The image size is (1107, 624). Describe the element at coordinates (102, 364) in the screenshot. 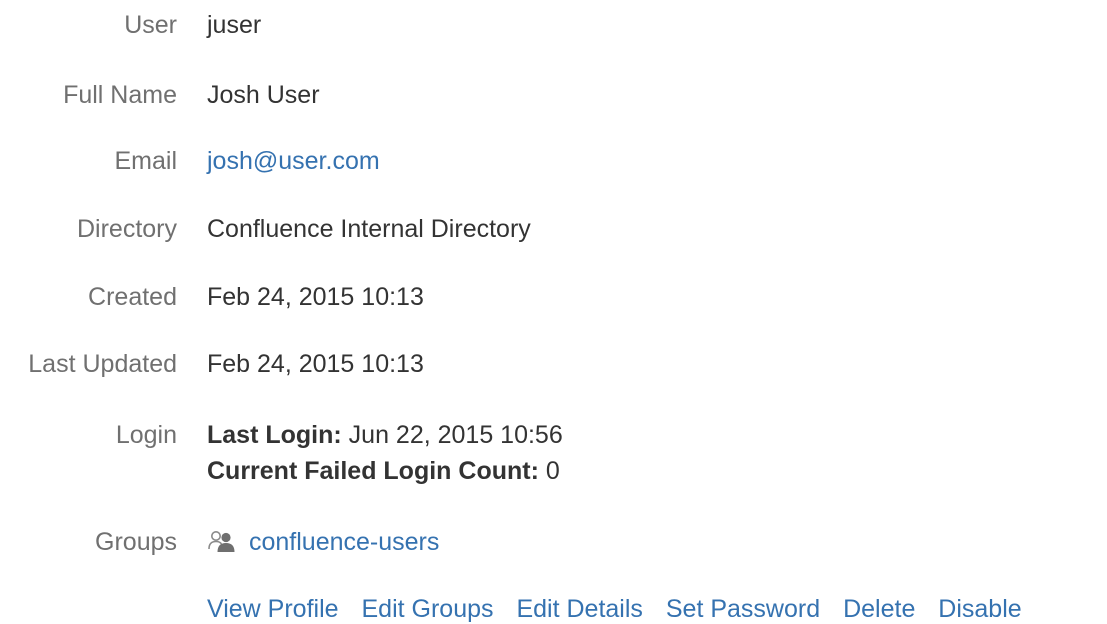

I see `last-updated-label: Last Updated` at that location.